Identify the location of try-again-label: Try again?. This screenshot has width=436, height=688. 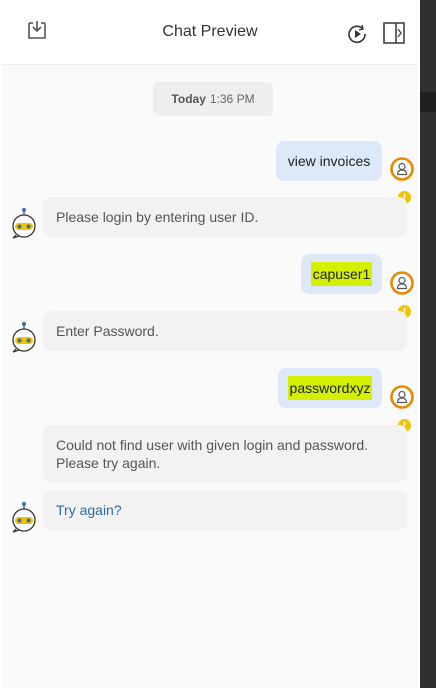
(89, 510).